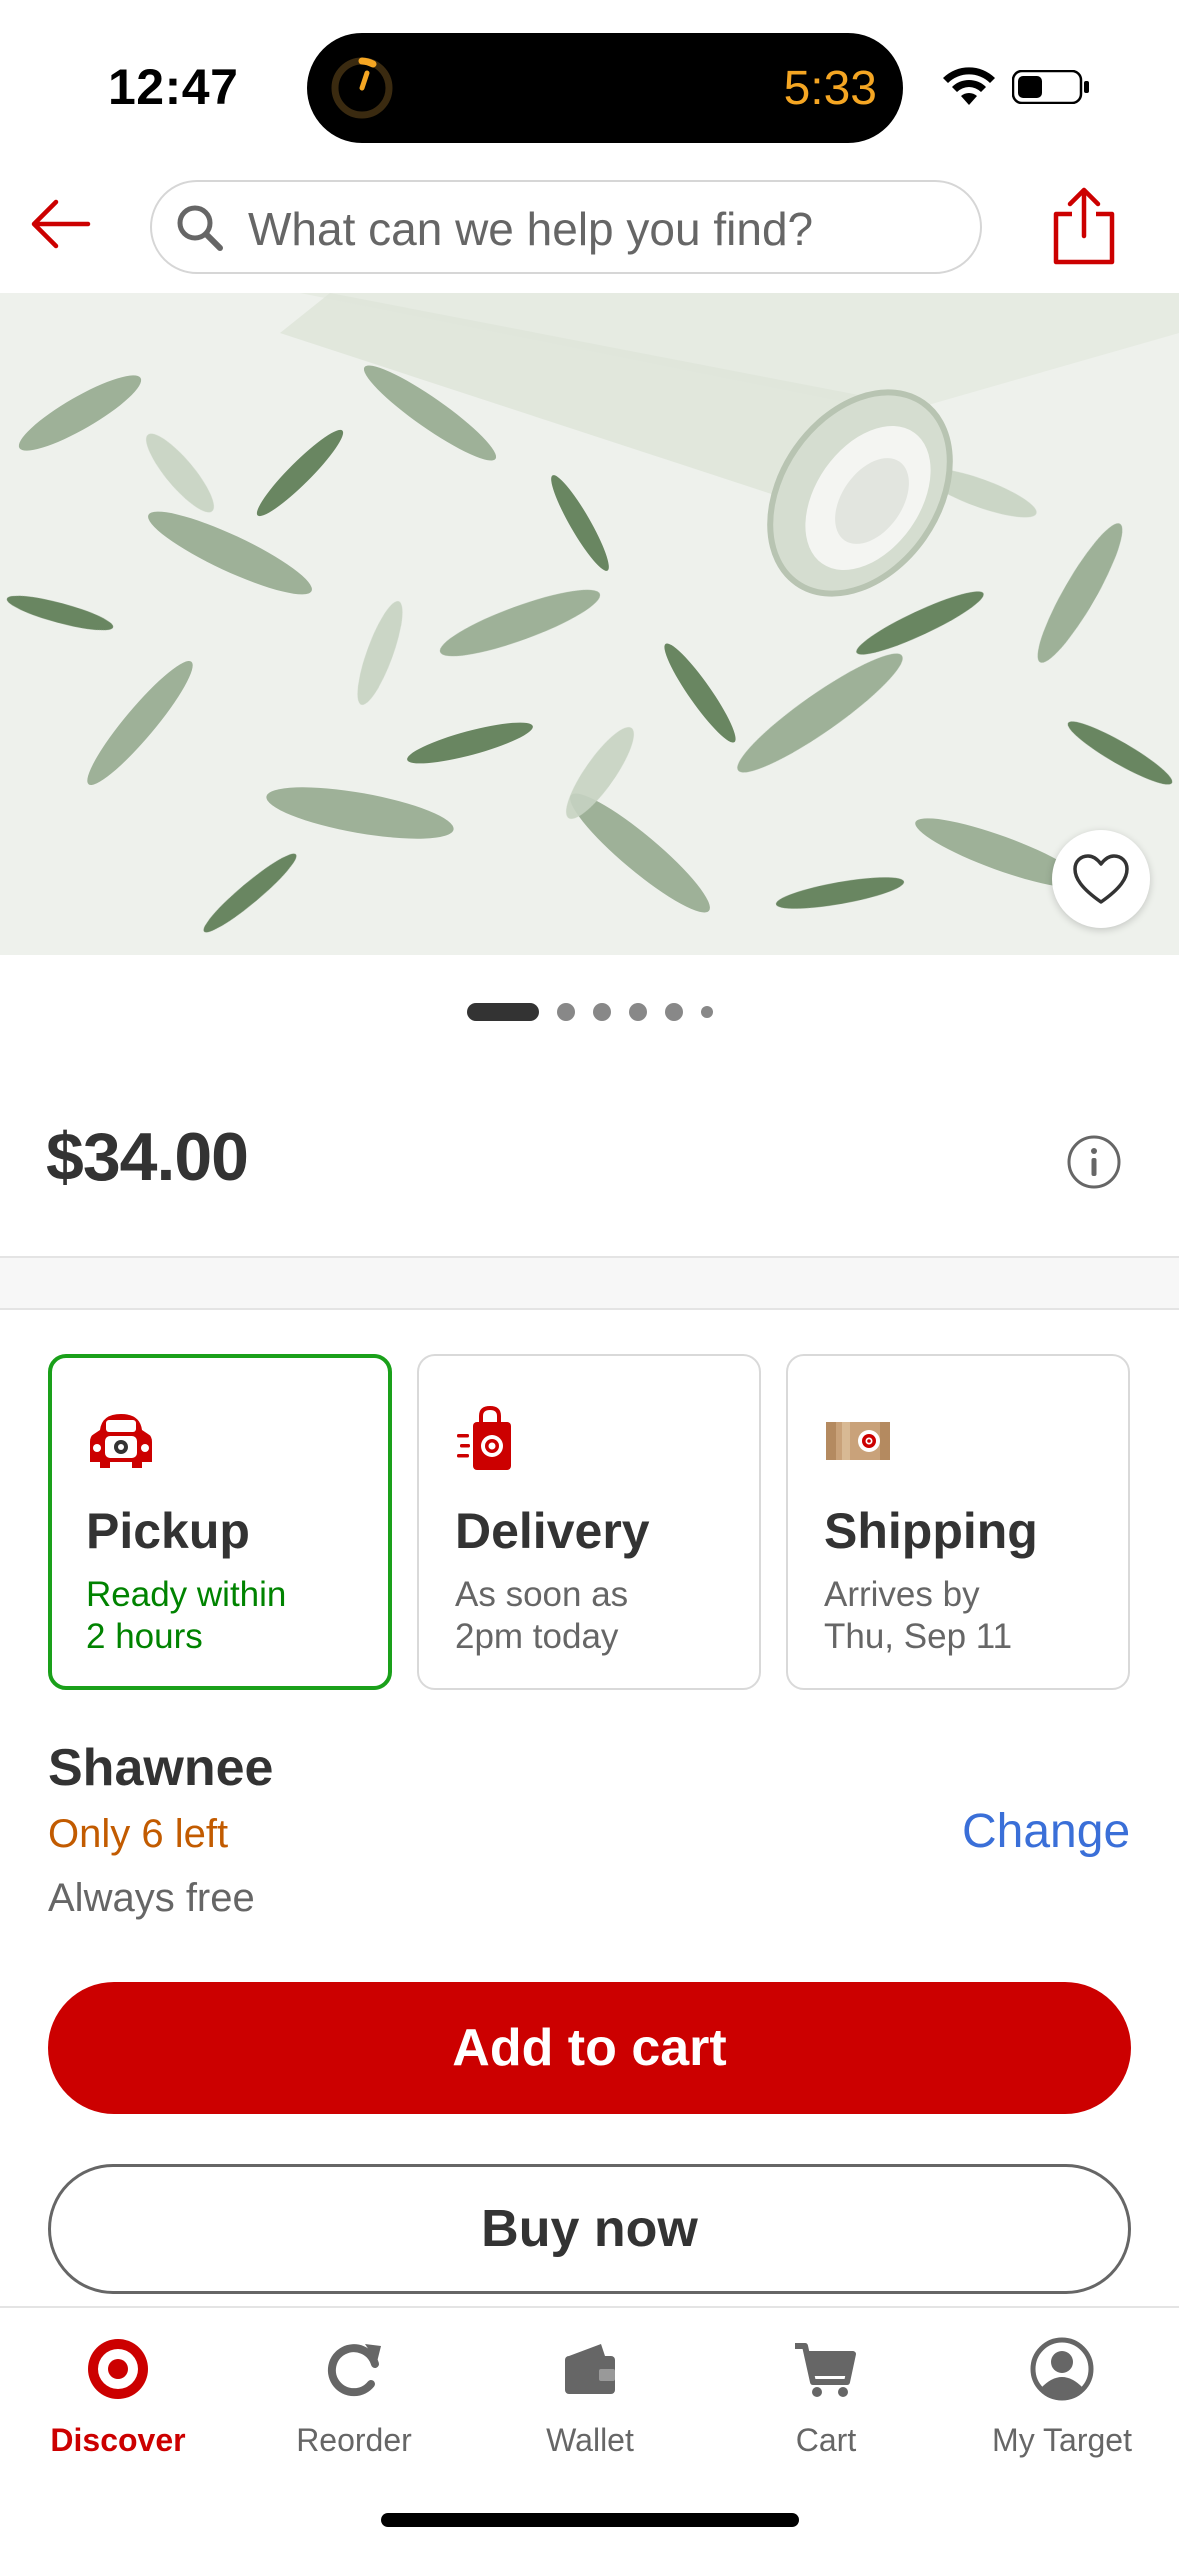 The image size is (1179, 2558). Describe the element at coordinates (590, 2440) in the screenshot. I see `tab-label-wallet: Wallet` at that location.